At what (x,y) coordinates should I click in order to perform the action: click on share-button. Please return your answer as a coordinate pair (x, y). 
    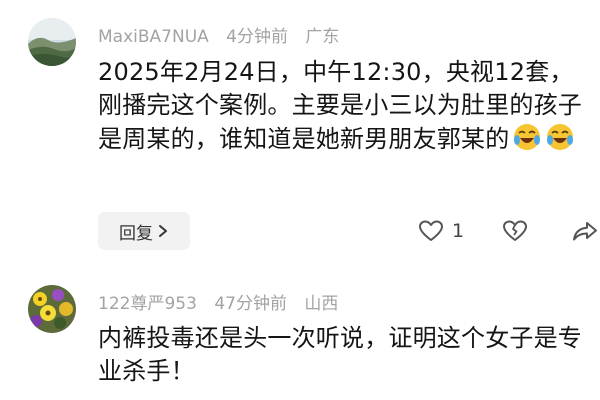
    Looking at the image, I should click on (585, 231).